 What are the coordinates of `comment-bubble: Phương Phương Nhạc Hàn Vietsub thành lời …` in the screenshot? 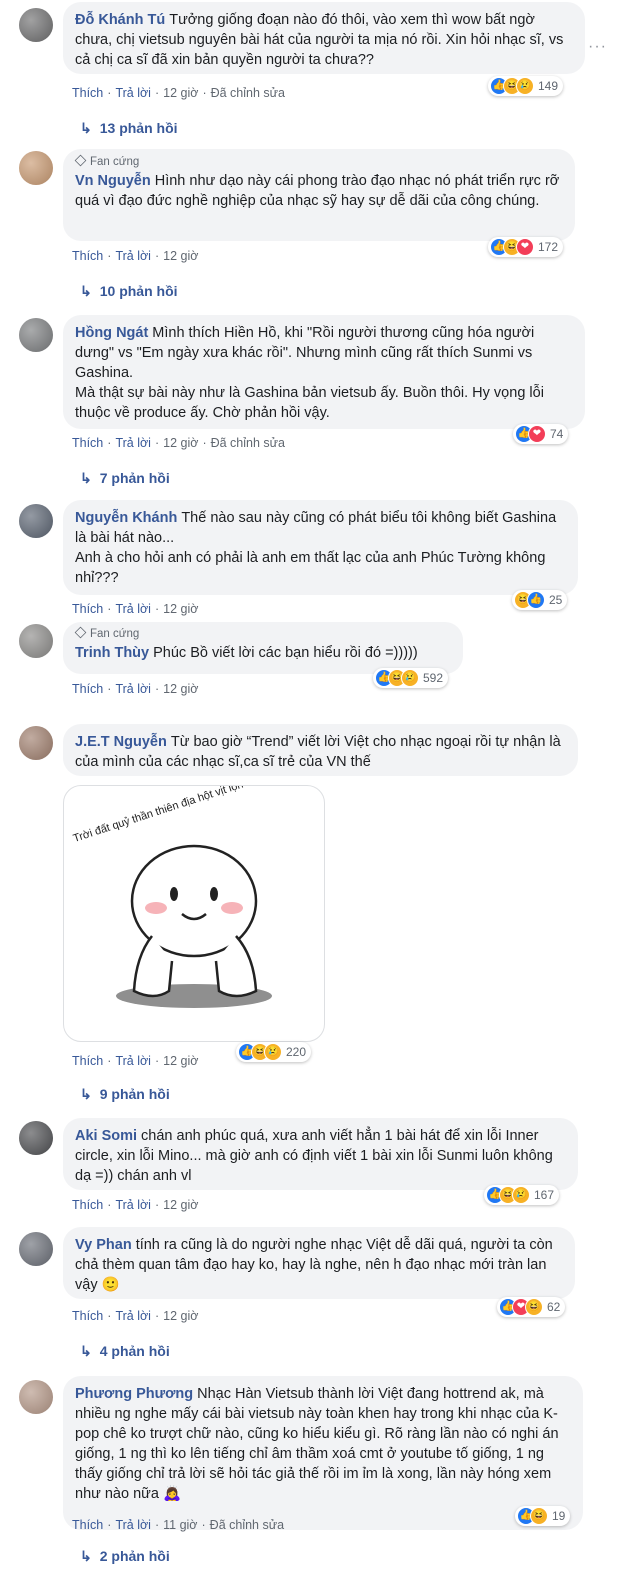 It's located at (323, 1453).